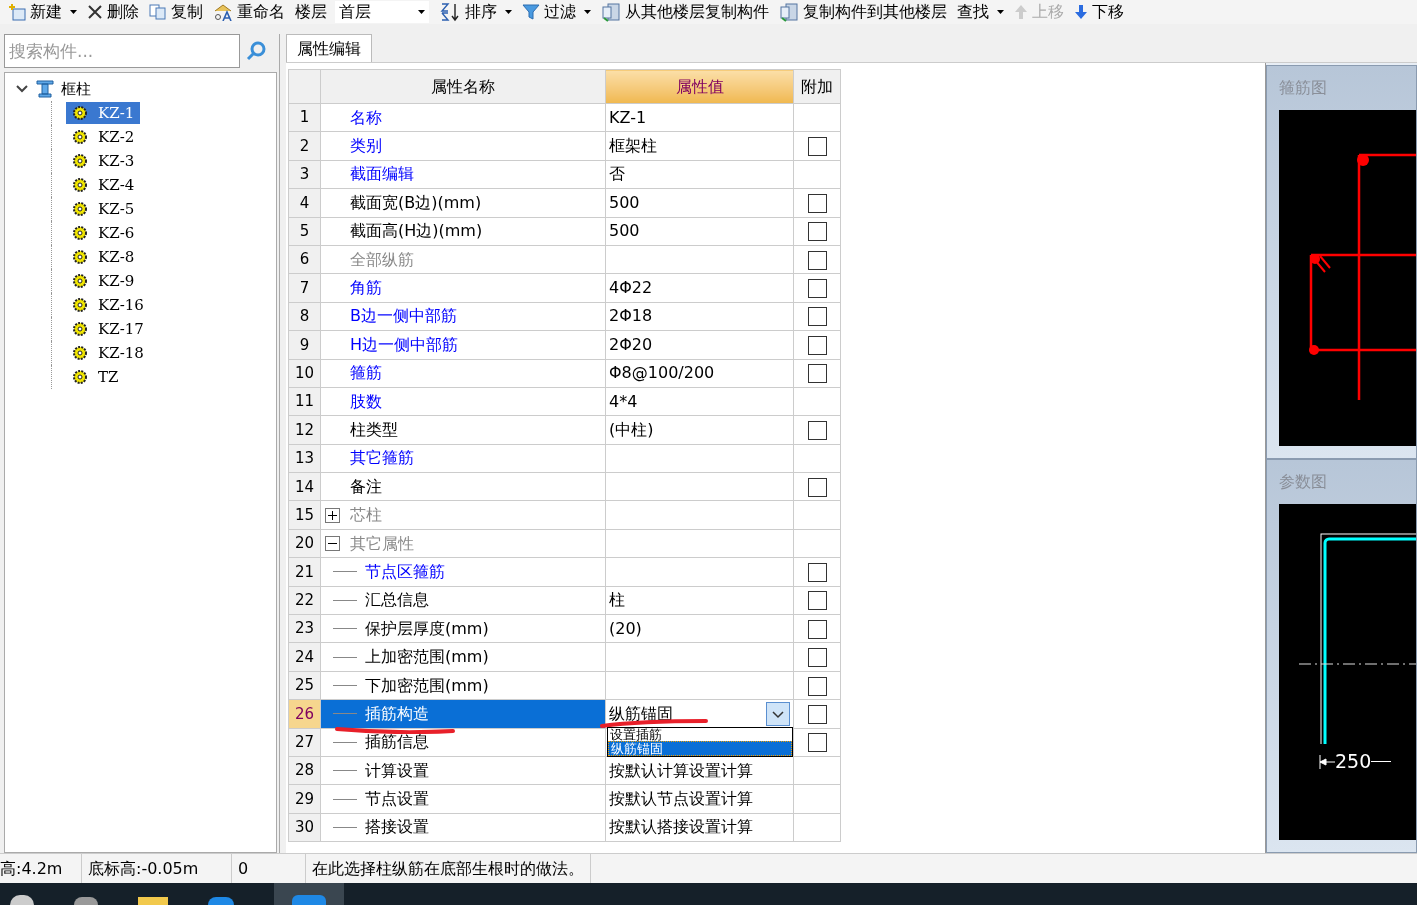  I want to click on toolbar-button: 重命名, so click(249, 12).